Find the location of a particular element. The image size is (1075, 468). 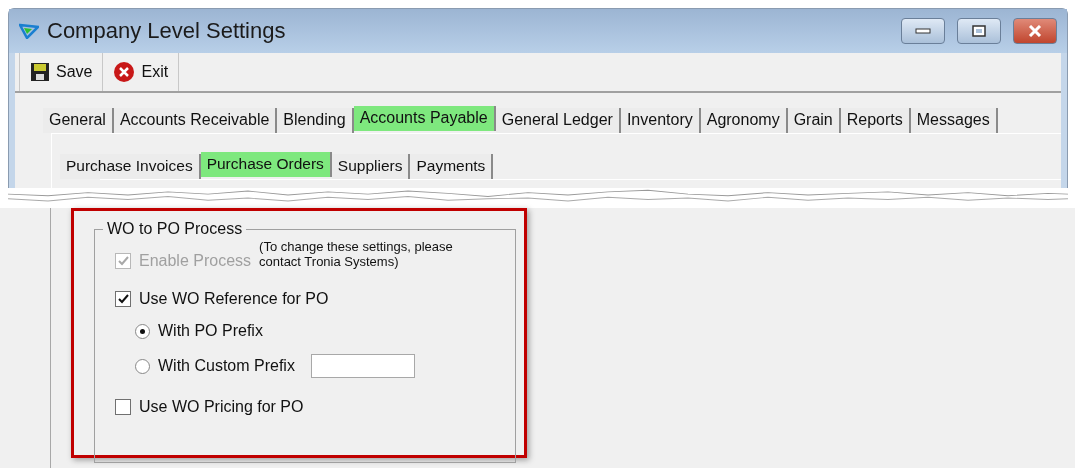

checkbox-label: Use WO Pricing for PO is located at coordinates (221, 407).